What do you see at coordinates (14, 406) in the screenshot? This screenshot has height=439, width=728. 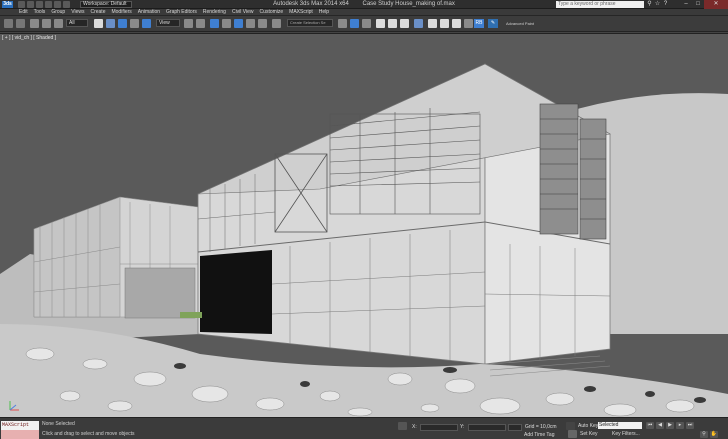 I see `axis-gizmo-icon` at bounding box center [14, 406].